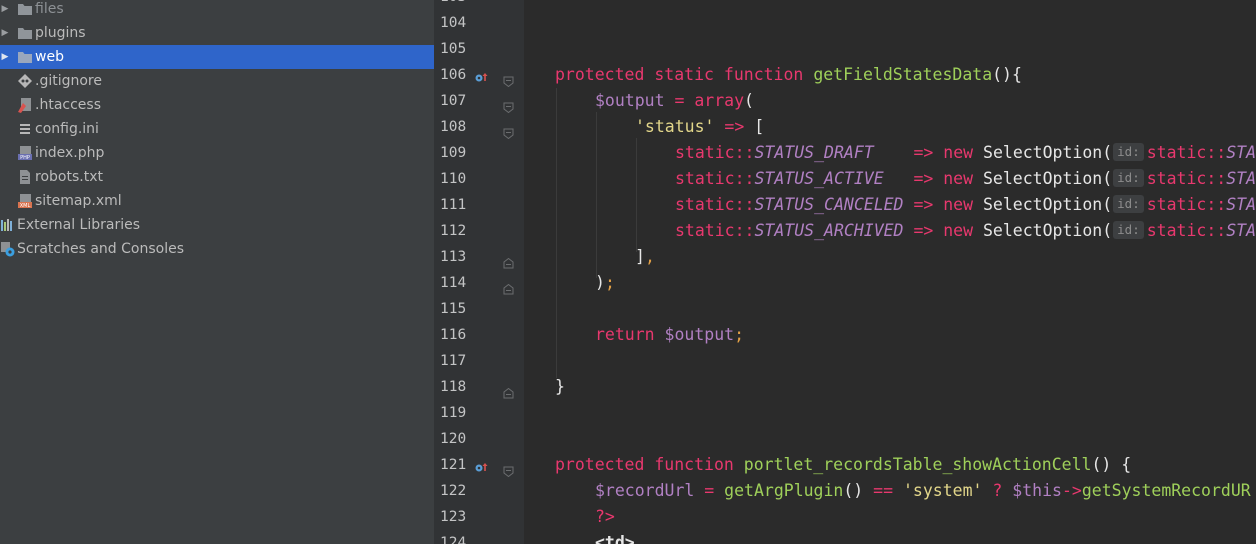 The image size is (1256, 544). I want to click on line-number: 112, so click(453, 231).